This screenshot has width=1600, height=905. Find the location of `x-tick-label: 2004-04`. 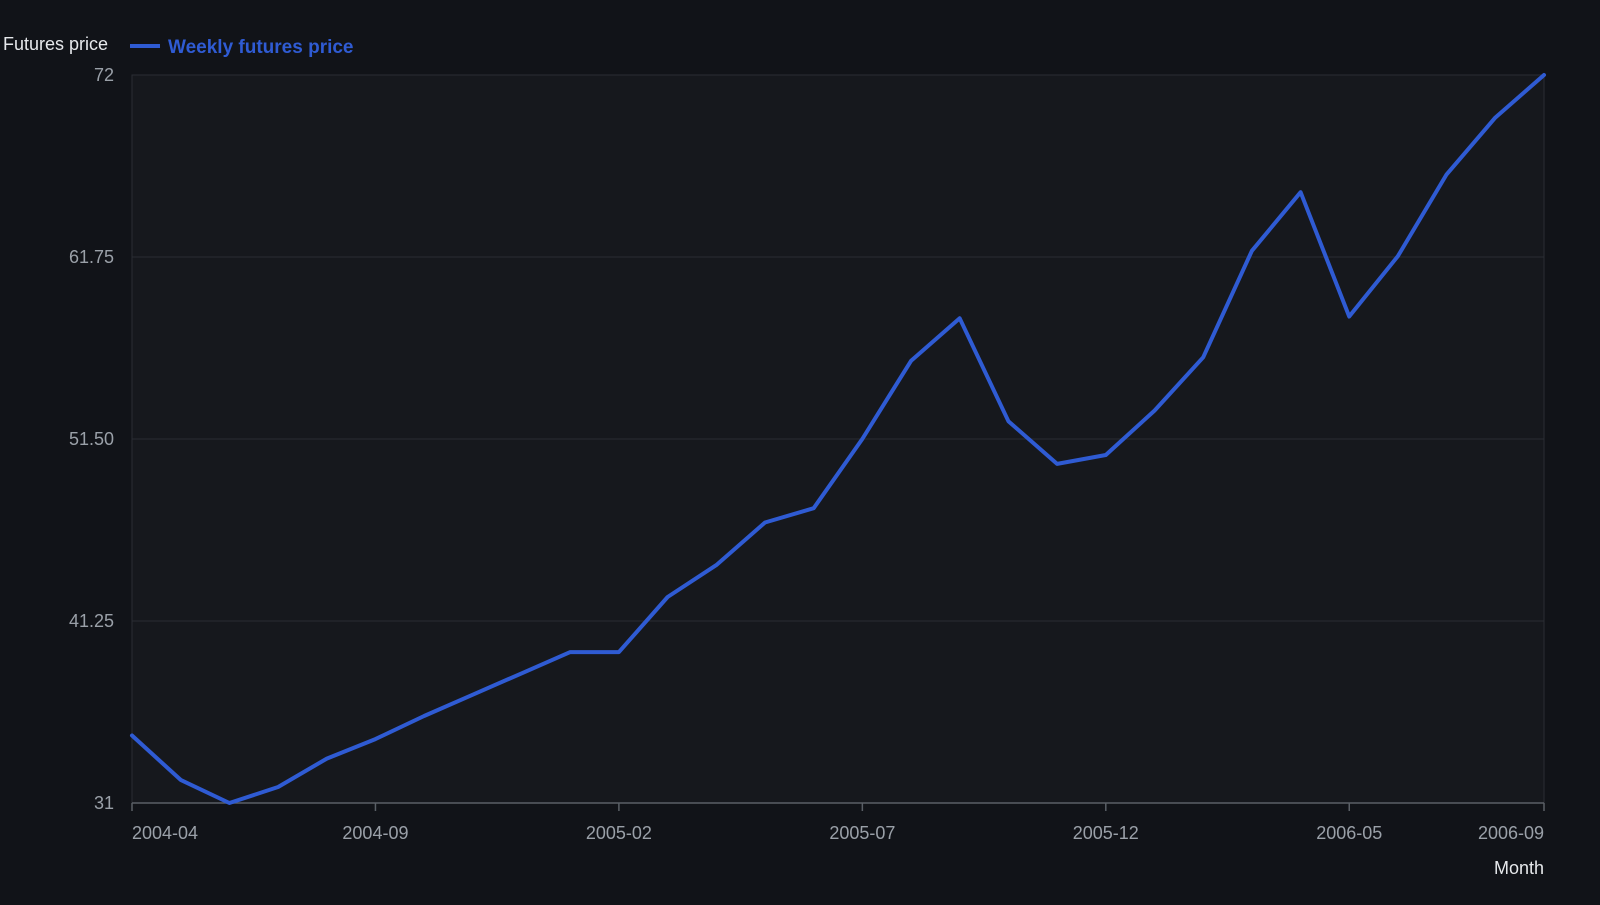

x-tick-label: 2004-04 is located at coordinates (165, 833).